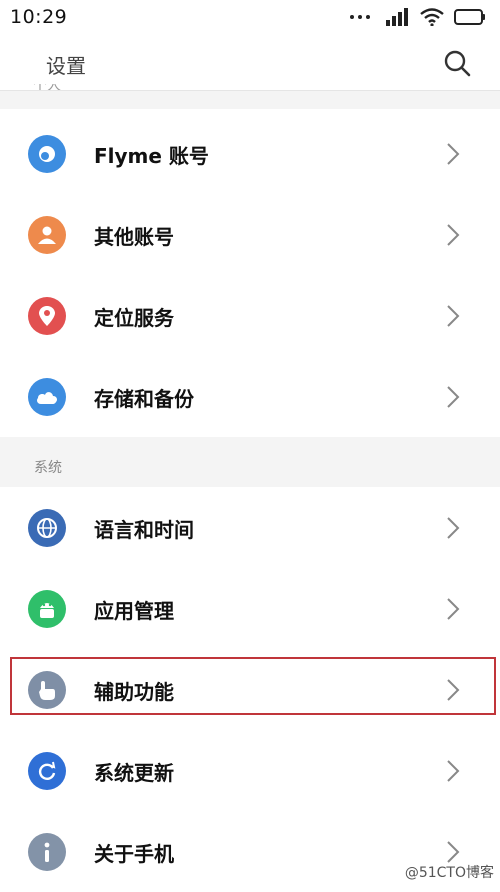 This screenshot has height=892, width=500. Describe the element at coordinates (250, 397) in the screenshot. I see `settings-item-storage-backup: 存储和备份` at that location.